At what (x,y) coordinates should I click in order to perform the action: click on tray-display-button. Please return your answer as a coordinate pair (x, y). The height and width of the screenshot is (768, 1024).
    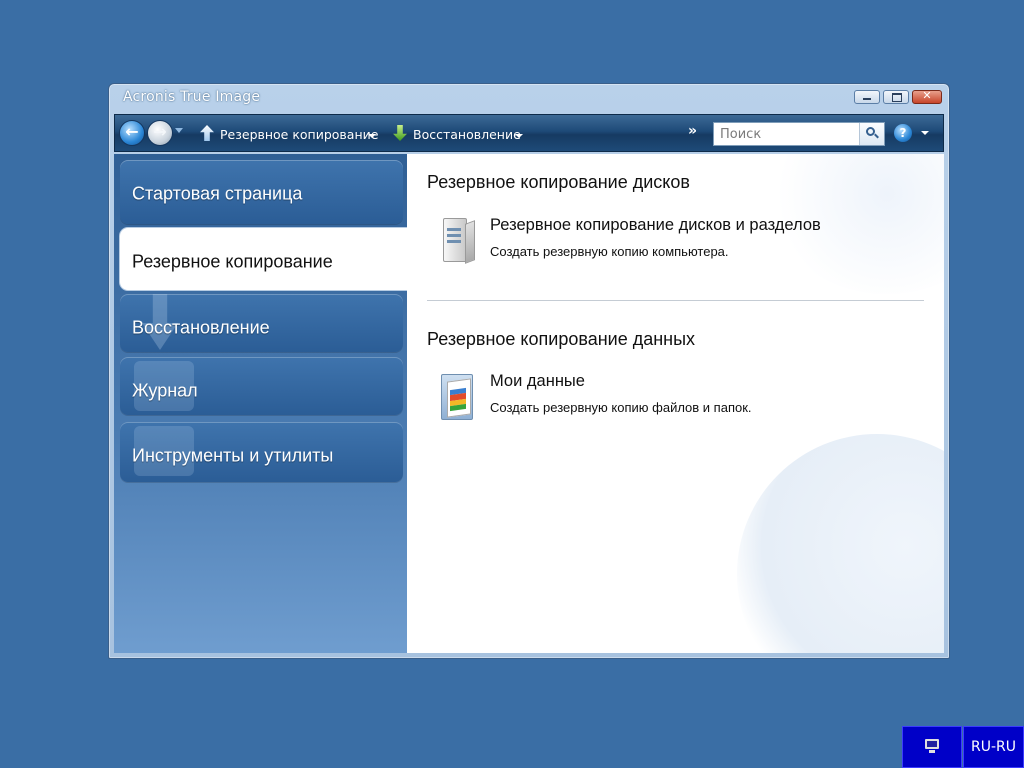
    Looking at the image, I should click on (932, 747).